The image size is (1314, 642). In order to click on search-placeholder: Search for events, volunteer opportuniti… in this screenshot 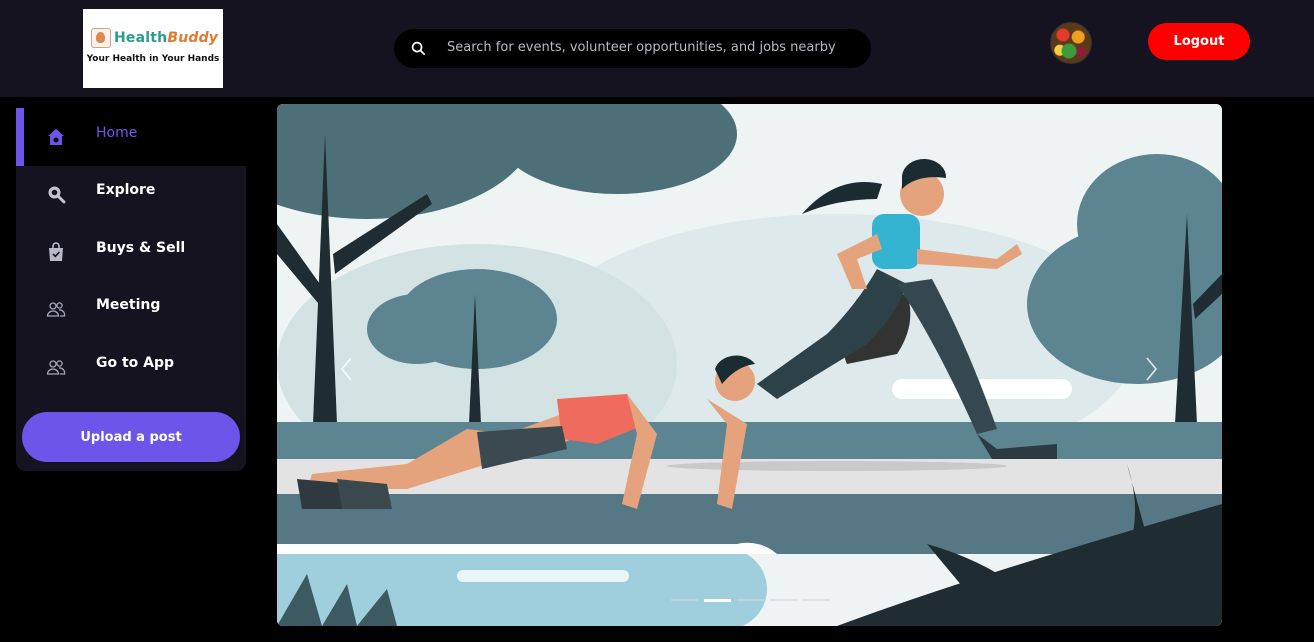, I will do `click(641, 47)`.